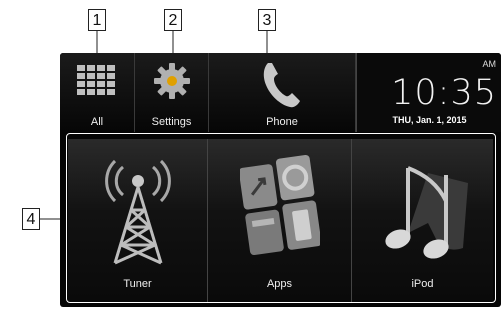 This screenshot has height=310, width=504. What do you see at coordinates (489, 64) in the screenshot?
I see `ampm-indicator: AM` at bounding box center [489, 64].